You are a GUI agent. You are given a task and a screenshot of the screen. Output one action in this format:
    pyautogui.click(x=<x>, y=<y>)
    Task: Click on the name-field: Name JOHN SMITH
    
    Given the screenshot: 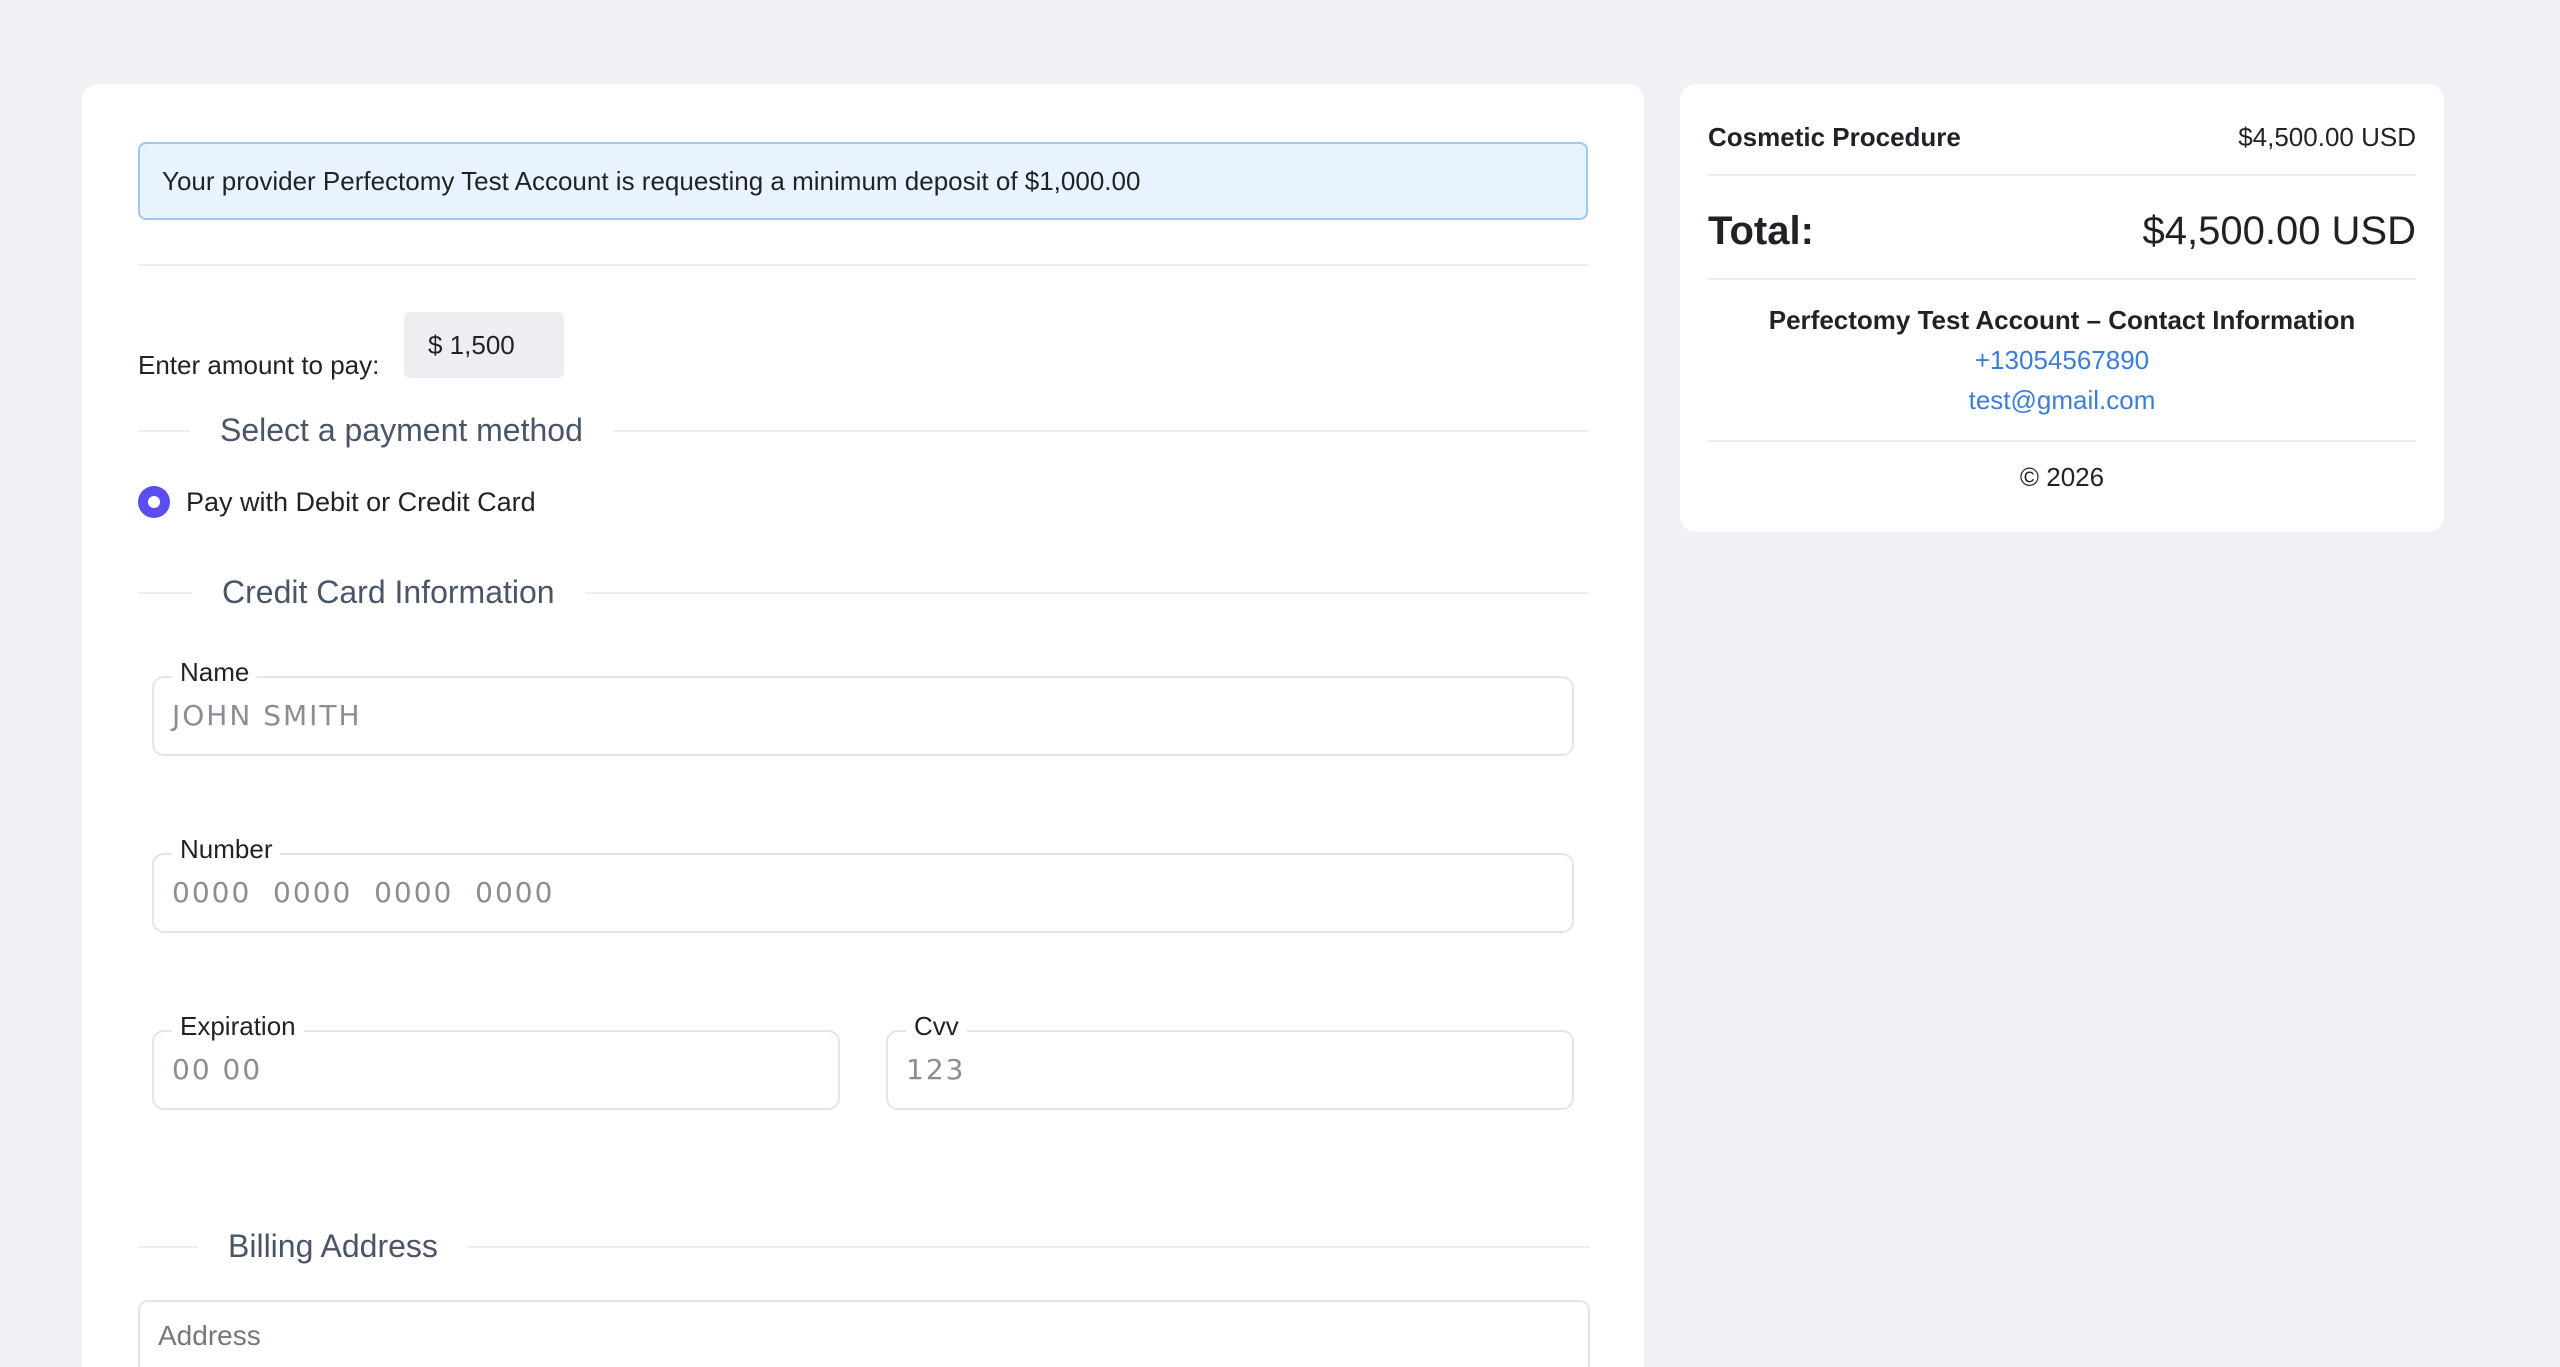 What is the action you would take?
    pyautogui.click(x=863, y=706)
    